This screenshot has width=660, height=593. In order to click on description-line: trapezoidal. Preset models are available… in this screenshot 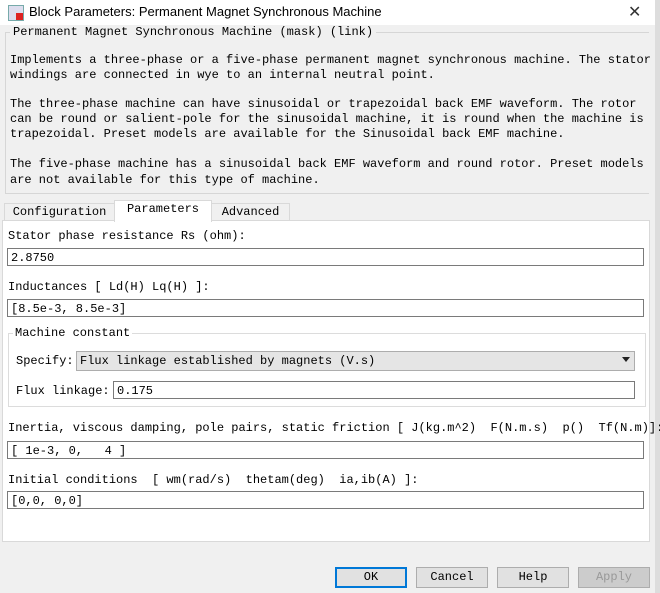, I will do `click(287, 134)`.